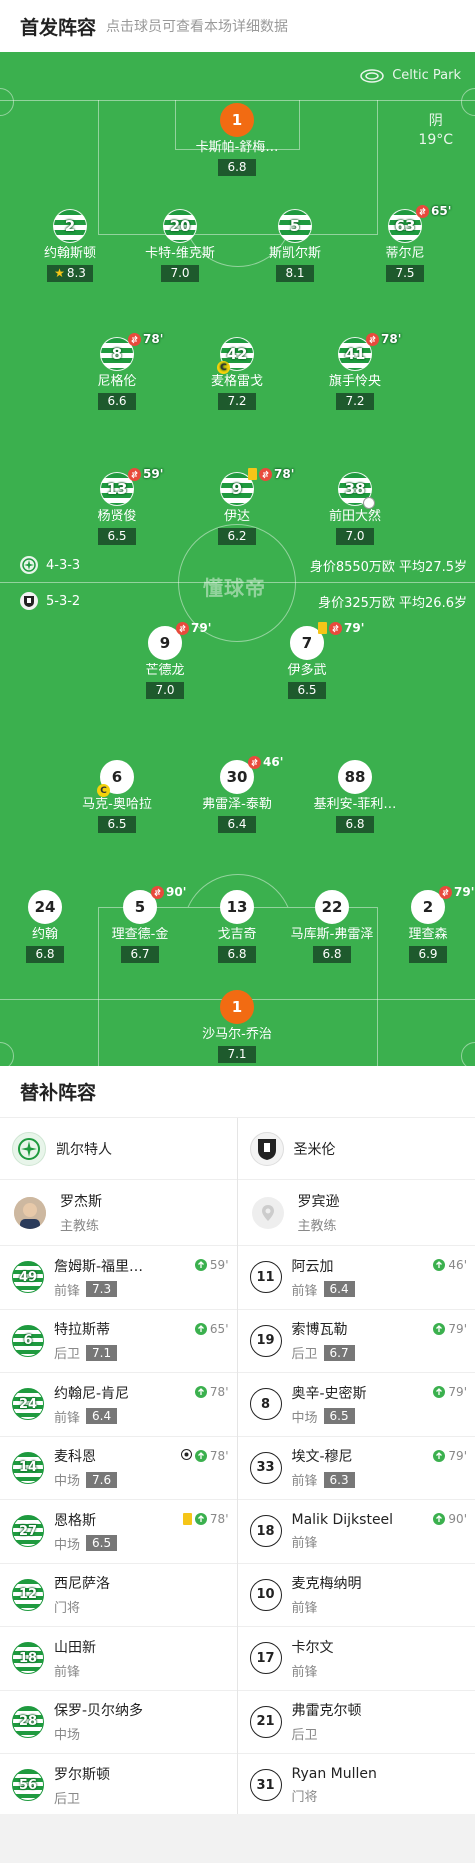  Describe the element at coordinates (356, 1278) in the screenshot. I see `sub-player-row: 11 阿云加 前锋 6.4 46'` at that location.